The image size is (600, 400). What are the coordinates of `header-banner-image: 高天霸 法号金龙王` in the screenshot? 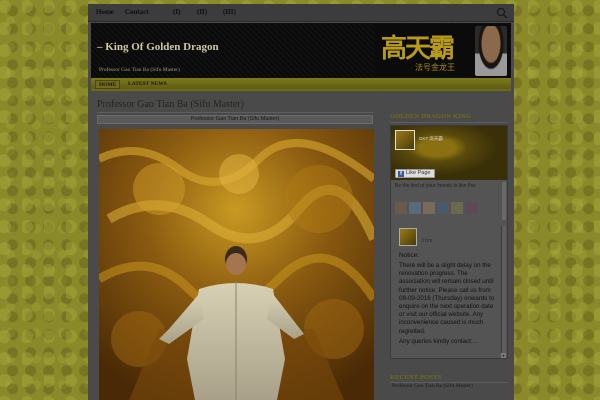 It's located at (442, 51).